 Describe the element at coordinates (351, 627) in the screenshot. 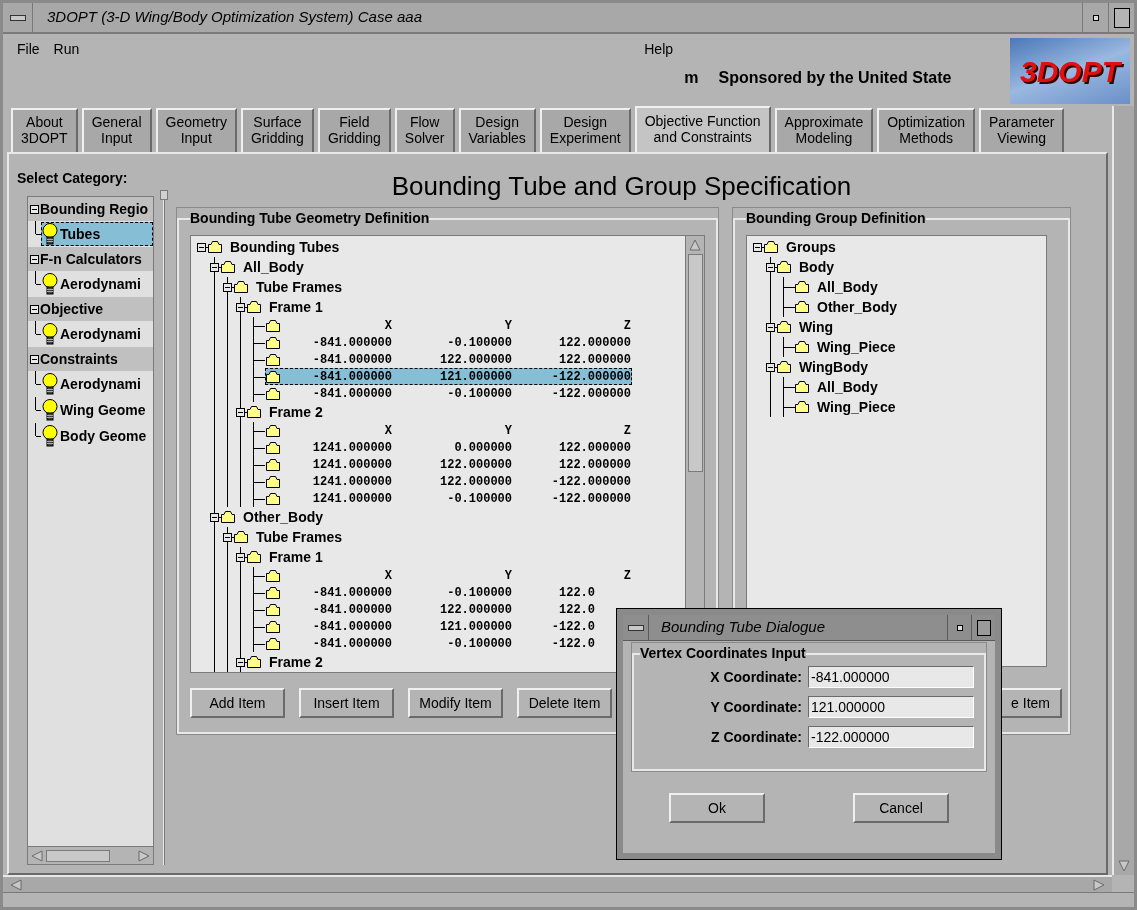

I see `coordinate-cell-text: -841.000000` at that location.